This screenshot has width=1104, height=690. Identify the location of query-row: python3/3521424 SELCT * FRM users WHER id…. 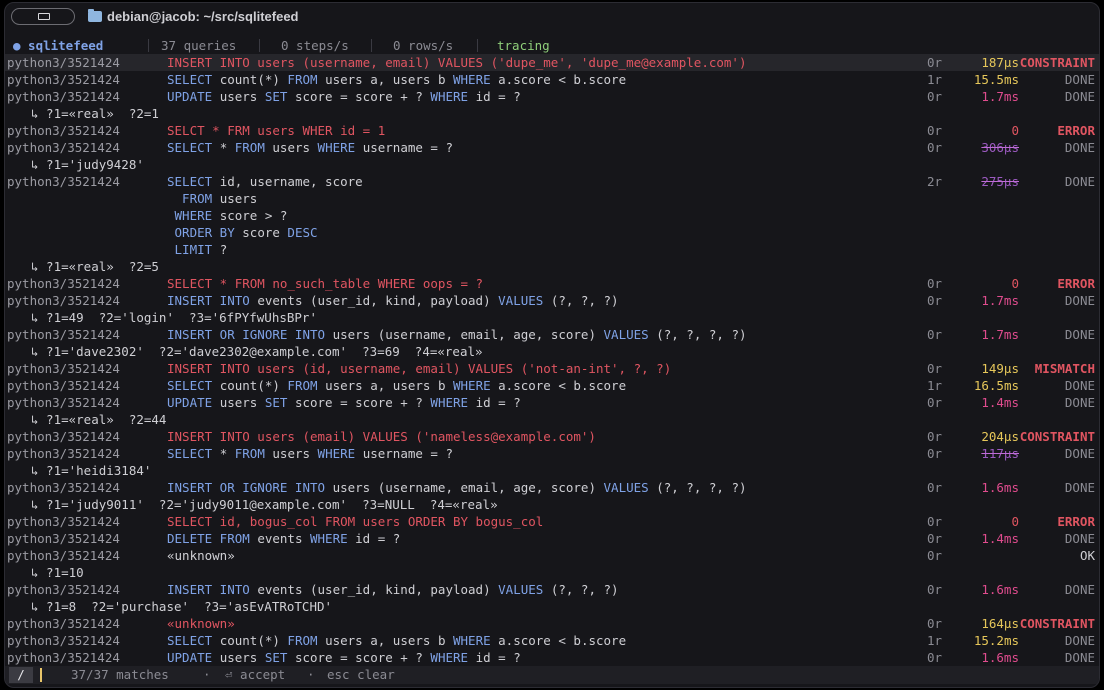
(552, 130).